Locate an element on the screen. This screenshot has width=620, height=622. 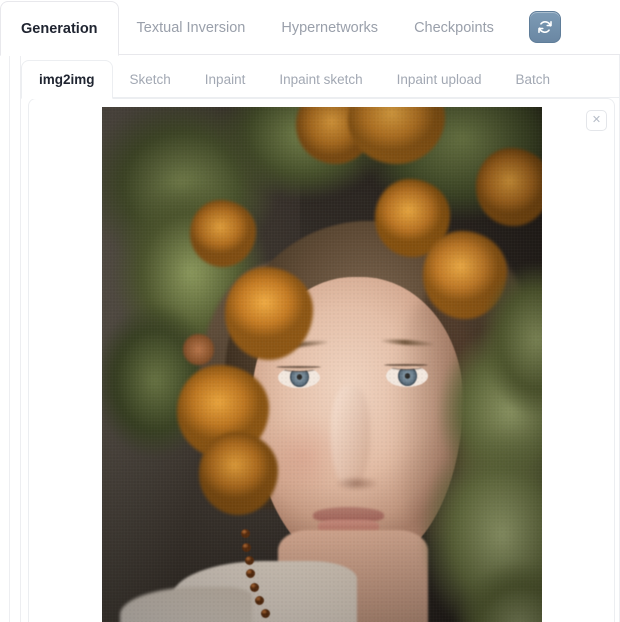
refresh-button is located at coordinates (545, 27).